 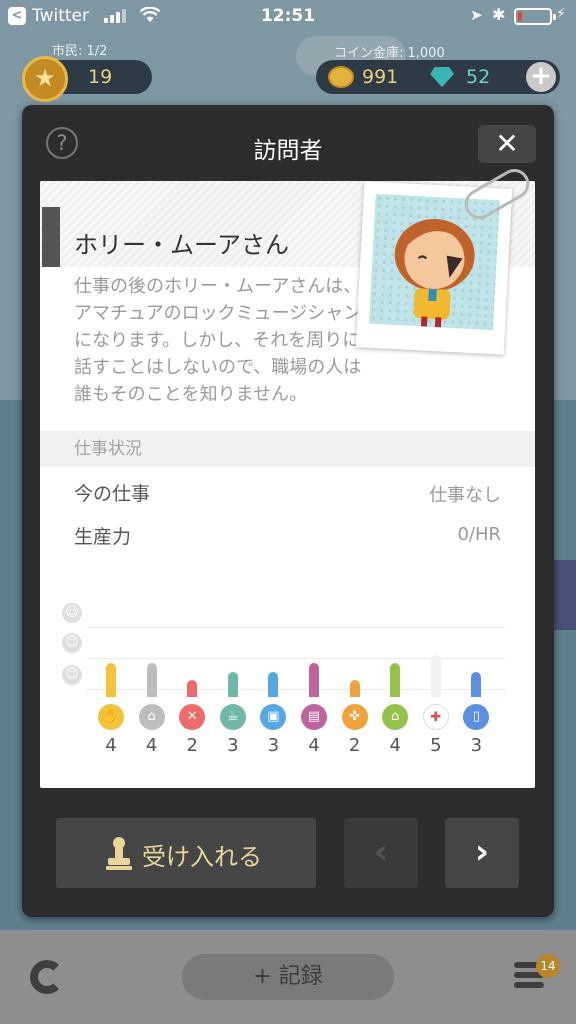 I want to click on utensils-icon: ✕, so click(x=192, y=717).